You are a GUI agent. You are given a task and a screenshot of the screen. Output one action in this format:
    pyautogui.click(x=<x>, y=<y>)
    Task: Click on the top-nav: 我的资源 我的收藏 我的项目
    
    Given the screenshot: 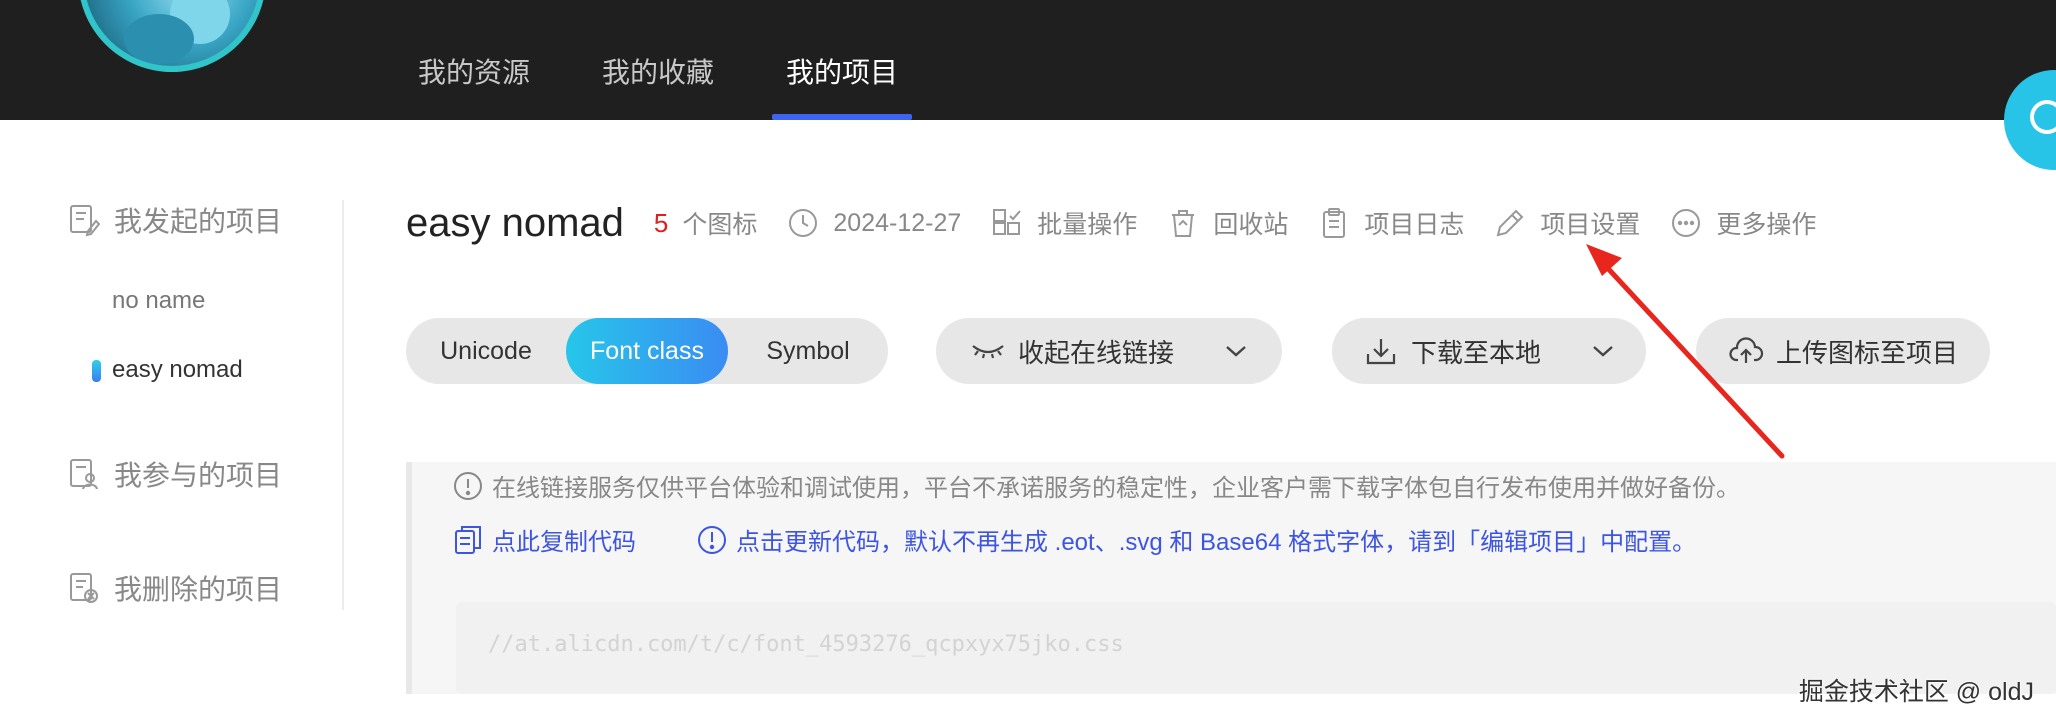 What is the action you would take?
    pyautogui.click(x=674, y=60)
    